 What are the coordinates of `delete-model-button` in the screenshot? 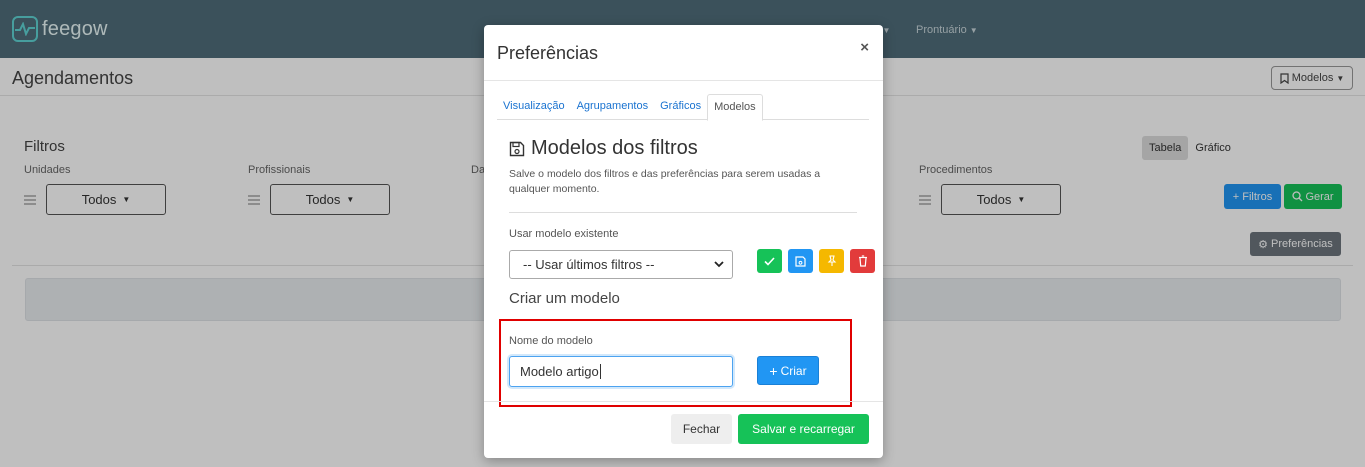 It's located at (862, 261).